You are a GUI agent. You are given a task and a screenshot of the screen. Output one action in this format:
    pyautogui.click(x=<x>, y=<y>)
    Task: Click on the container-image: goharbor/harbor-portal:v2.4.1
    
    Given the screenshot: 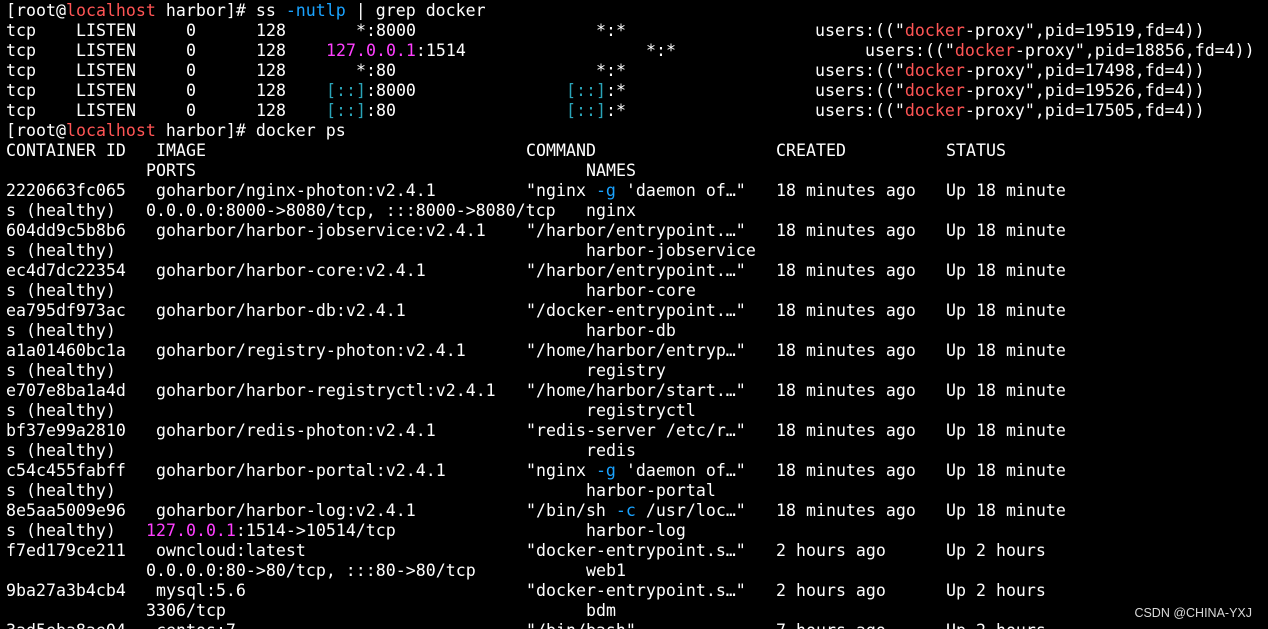 What is the action you would take?
    pyautogui.click(x=301, y=470)
    